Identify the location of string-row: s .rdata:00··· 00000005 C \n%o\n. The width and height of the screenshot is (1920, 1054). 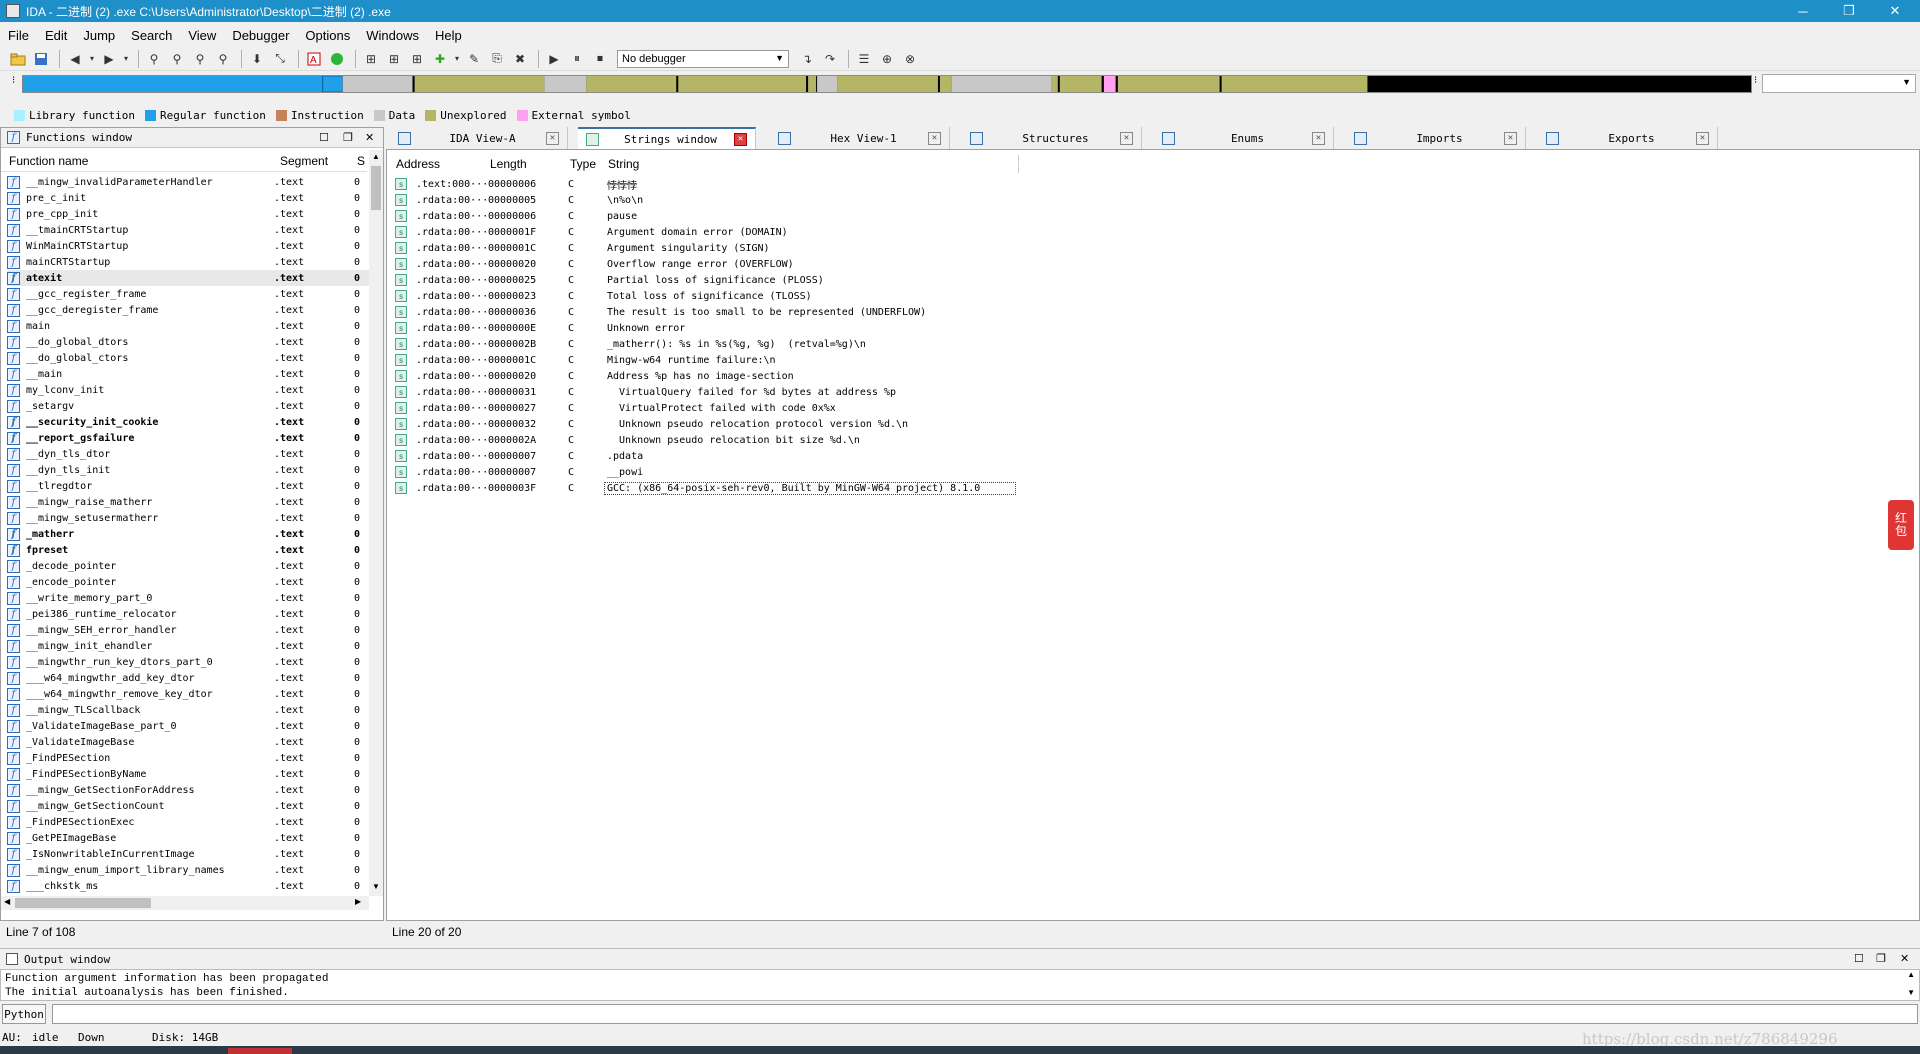
(715, 200).